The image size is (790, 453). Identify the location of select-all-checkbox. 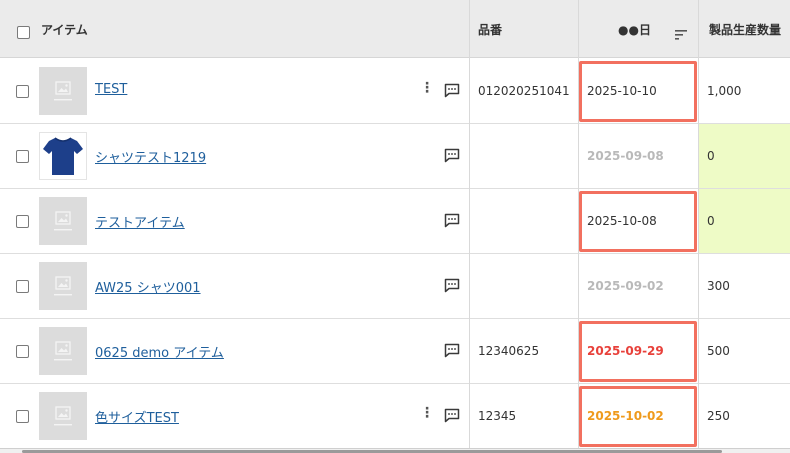
(23, 32).